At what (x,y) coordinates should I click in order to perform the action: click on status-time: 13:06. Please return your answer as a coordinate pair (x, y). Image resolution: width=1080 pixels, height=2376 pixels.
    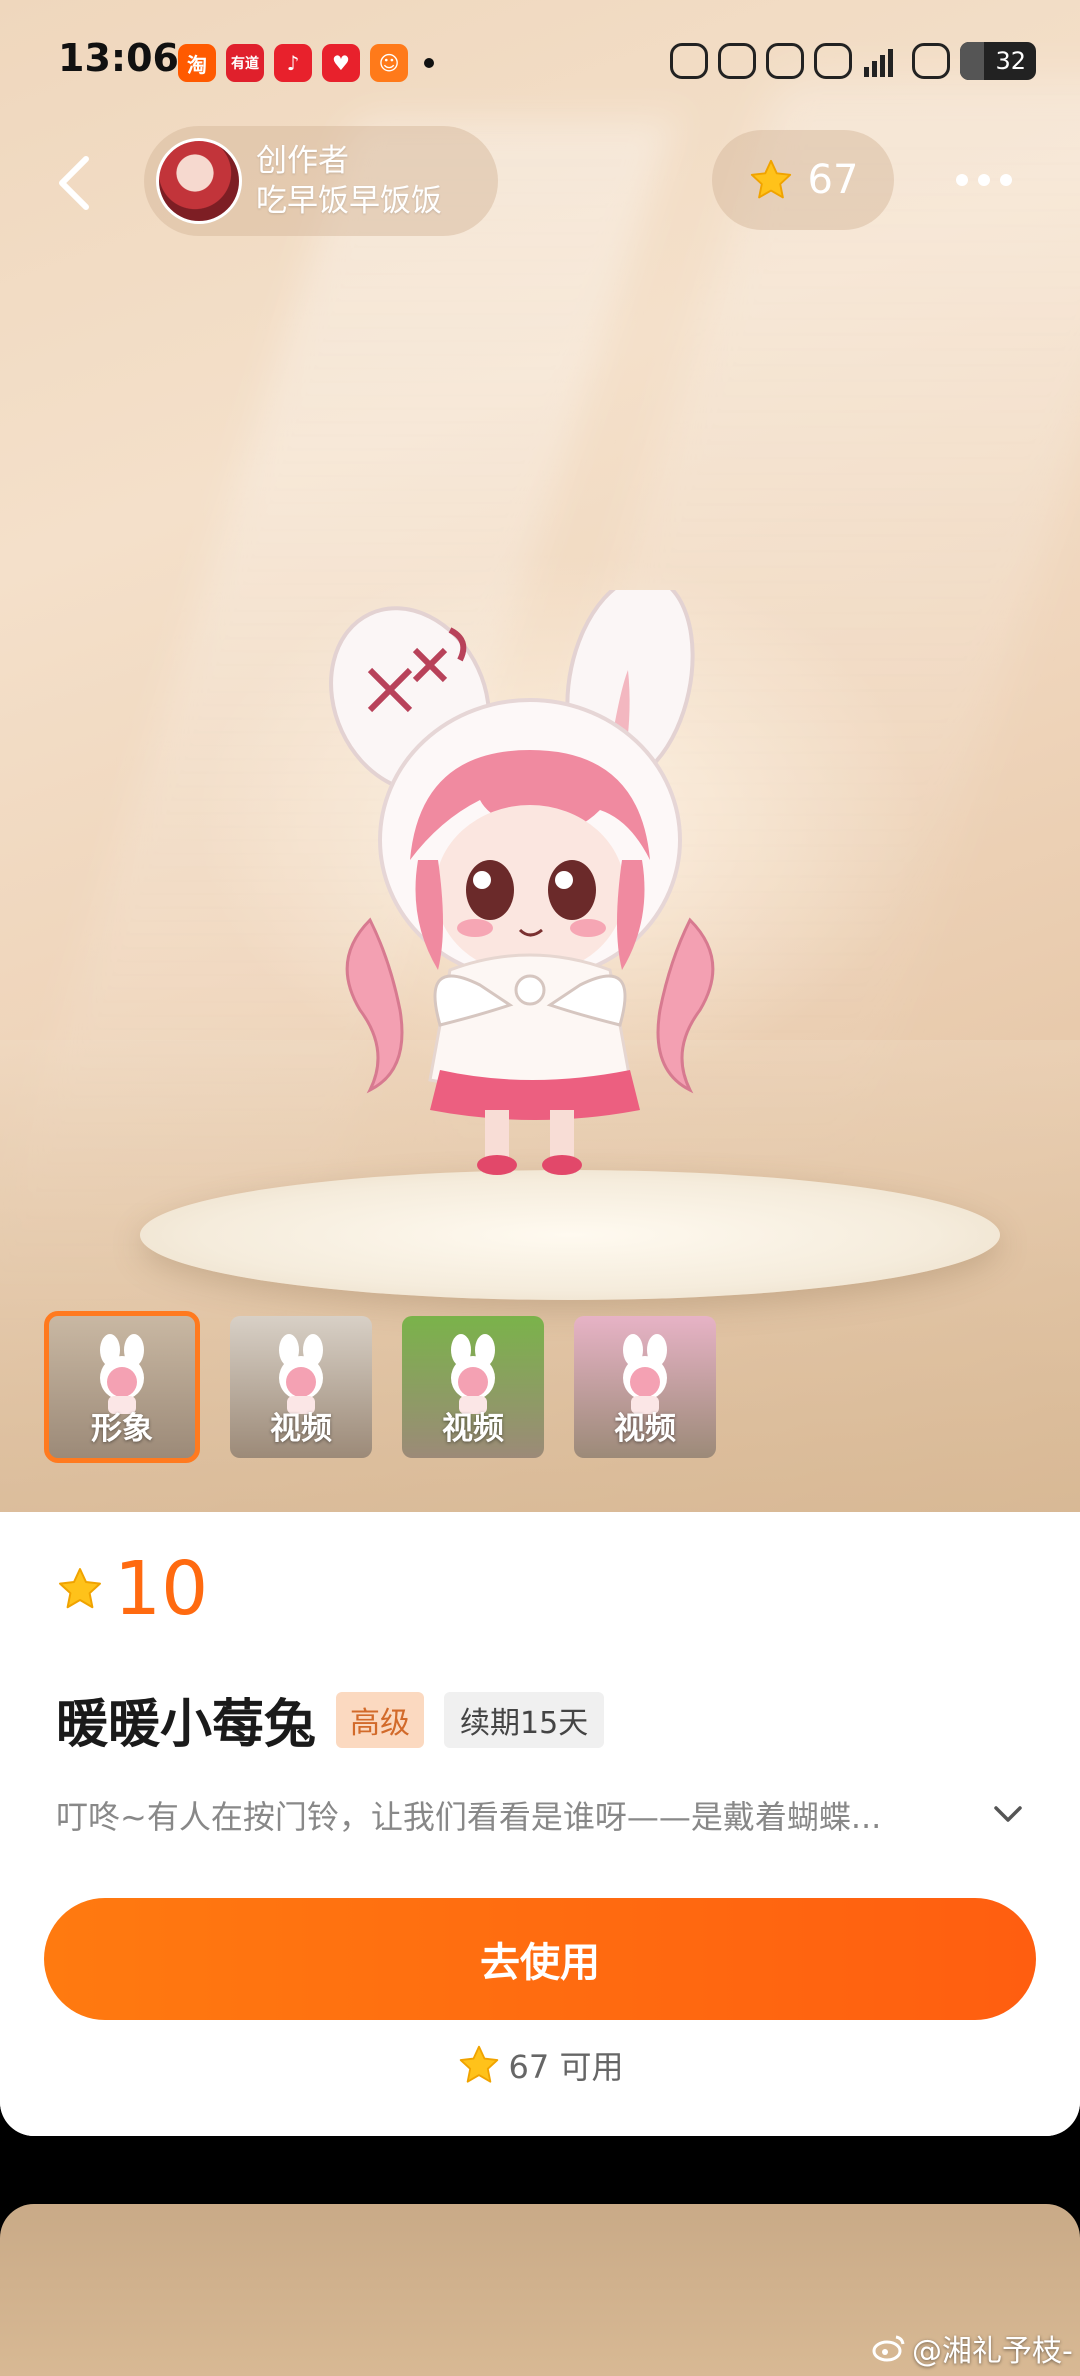
    Looking at the image, I should click on (118, 58).